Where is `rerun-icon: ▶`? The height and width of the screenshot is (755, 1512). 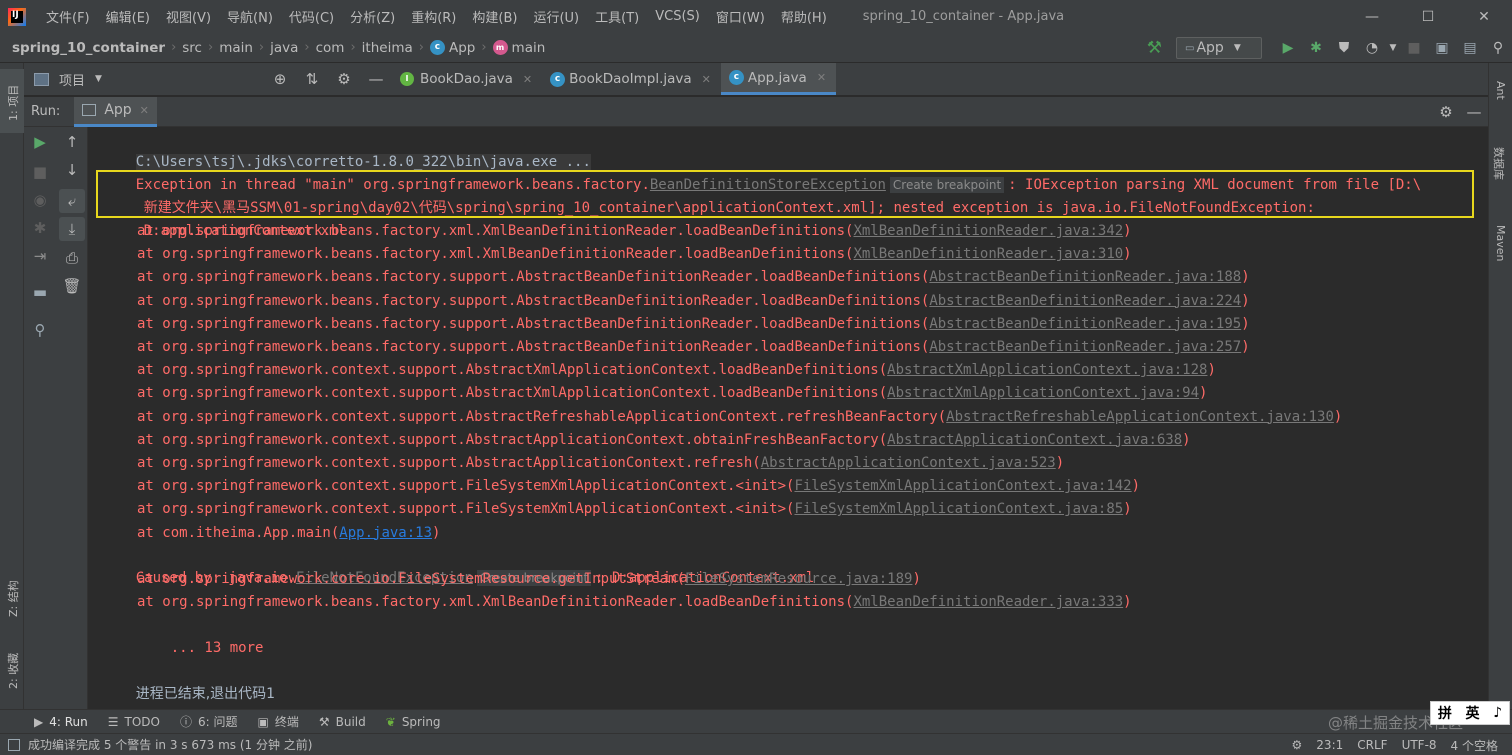 rerun-icon: ▶ is located at coordinates (40, 142).